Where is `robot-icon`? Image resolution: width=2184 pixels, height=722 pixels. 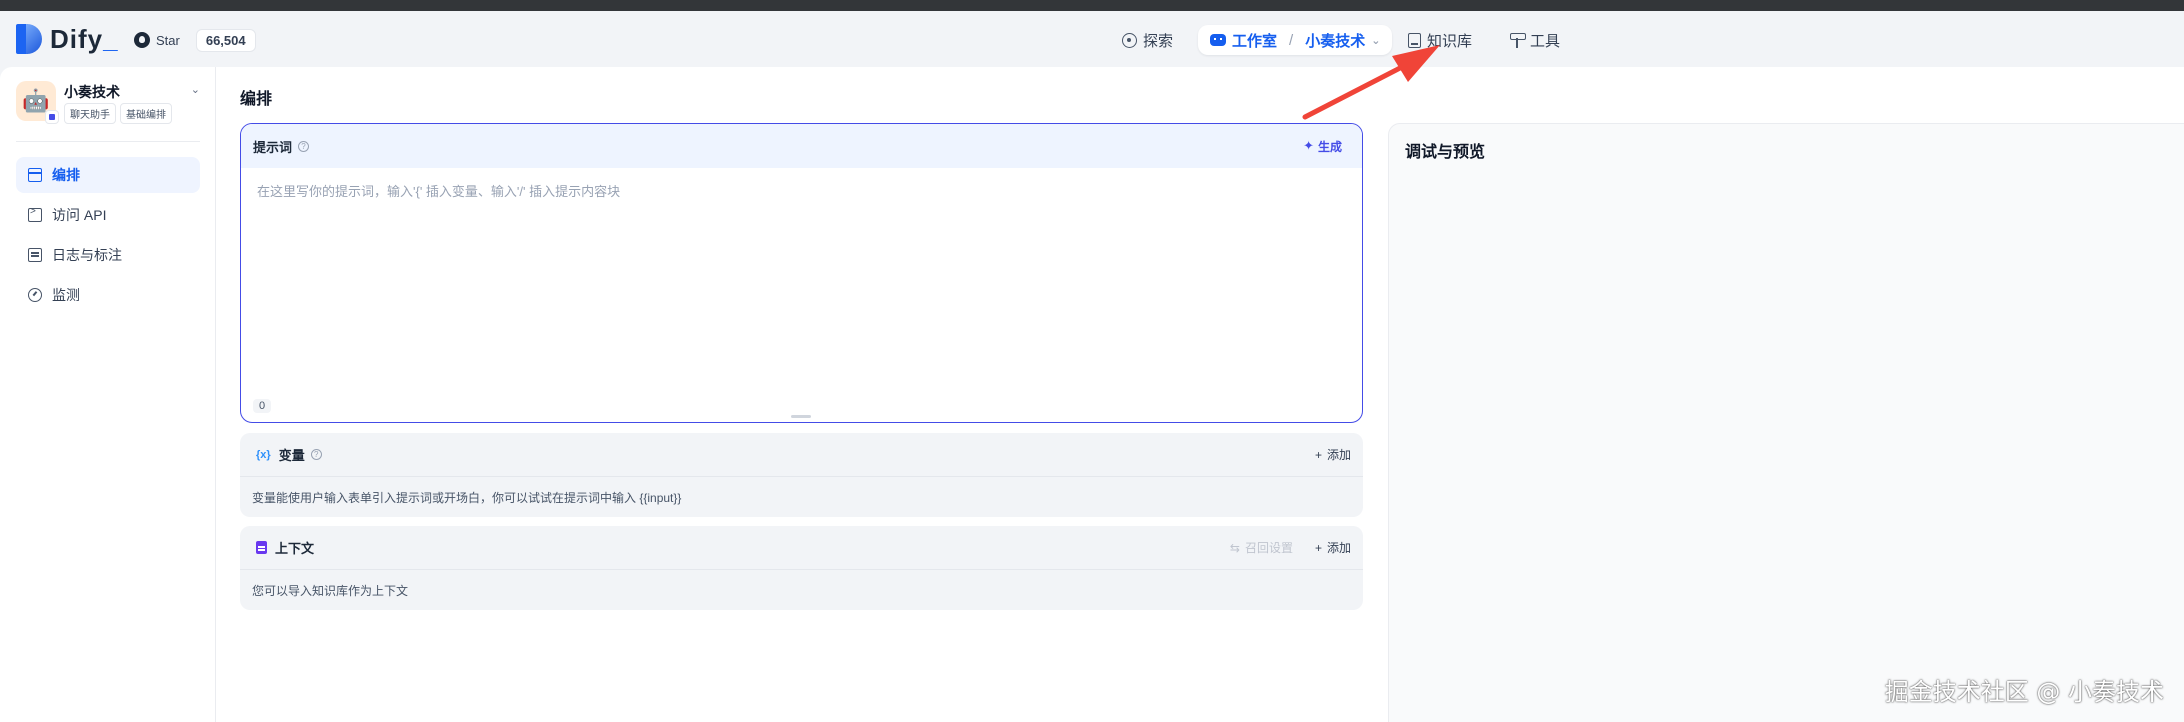 robot-icon is located at coordinates (1218, 40).